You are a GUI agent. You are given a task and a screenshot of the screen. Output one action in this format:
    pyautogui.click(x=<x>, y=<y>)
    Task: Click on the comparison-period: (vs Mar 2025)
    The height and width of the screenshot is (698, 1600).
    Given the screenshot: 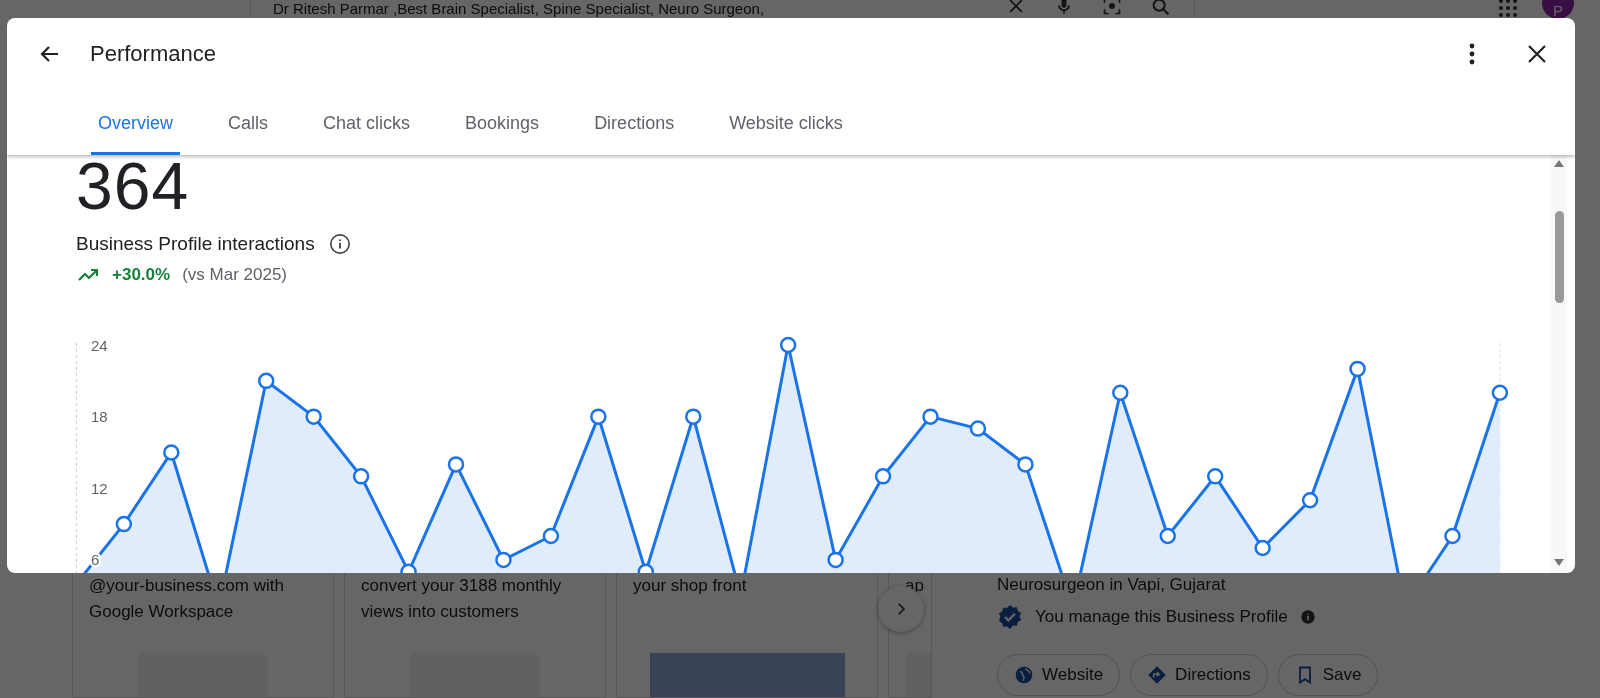 What is the action you would take?
    pyautogui.click(x=234, y=275)
    